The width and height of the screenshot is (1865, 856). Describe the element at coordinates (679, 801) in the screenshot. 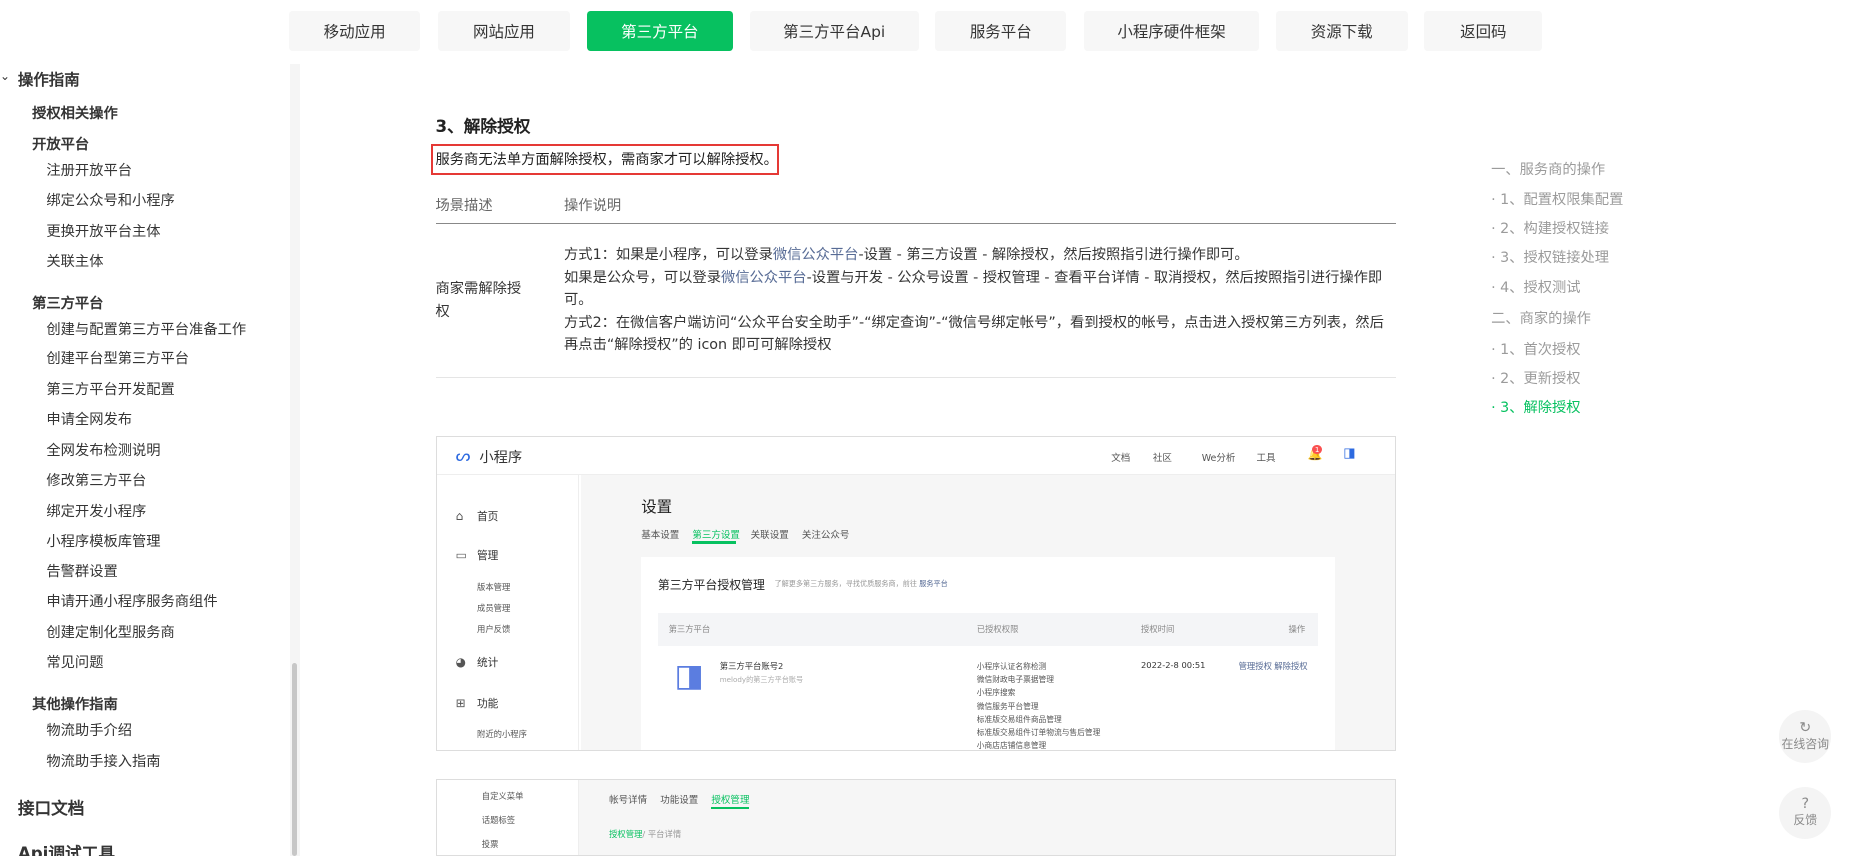

I see `shot2-tab: 功能设置` at that location.